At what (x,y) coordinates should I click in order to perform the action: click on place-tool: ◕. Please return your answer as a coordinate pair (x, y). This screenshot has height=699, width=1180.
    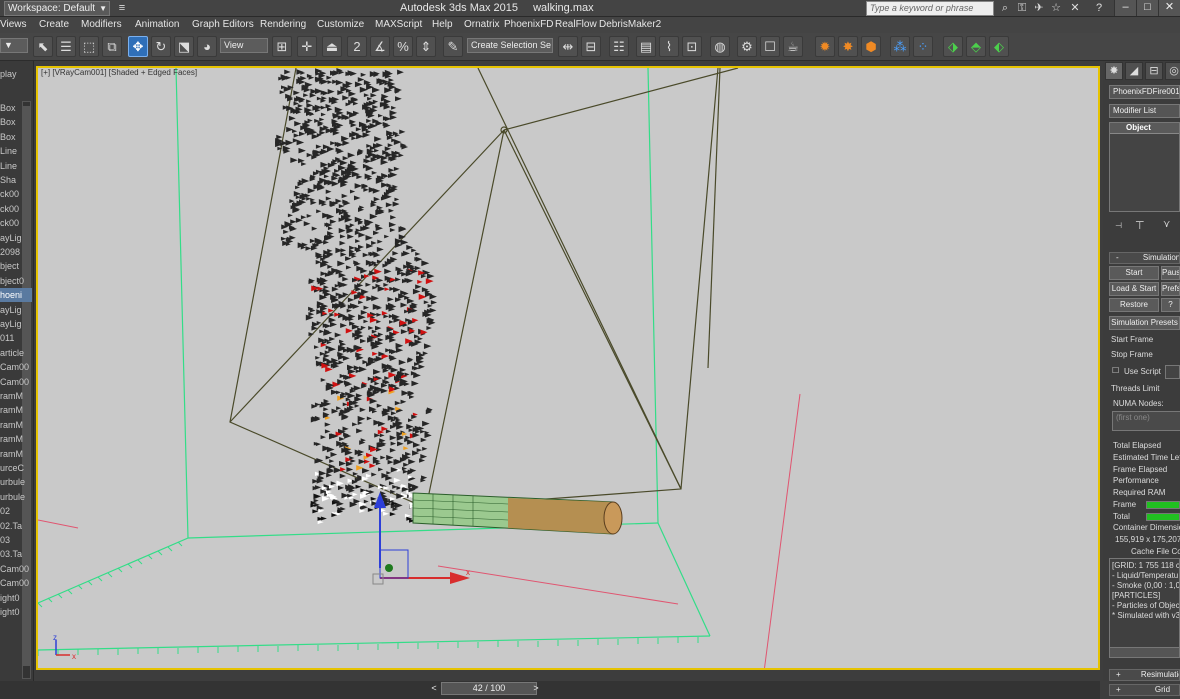
    Looking at the image, I should click on (207, 46).